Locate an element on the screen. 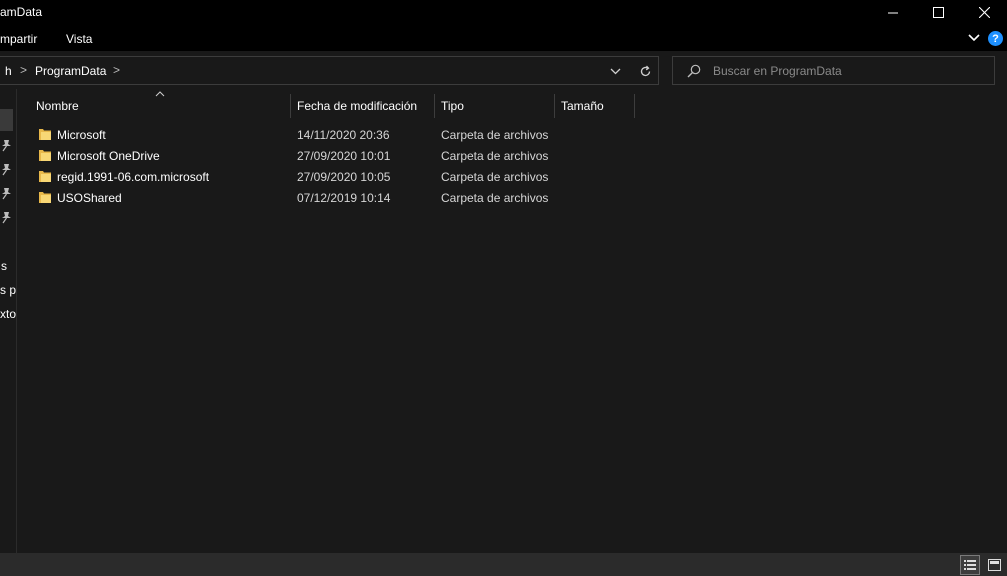  ribbon-tabs is located at coordinates (503, 38).